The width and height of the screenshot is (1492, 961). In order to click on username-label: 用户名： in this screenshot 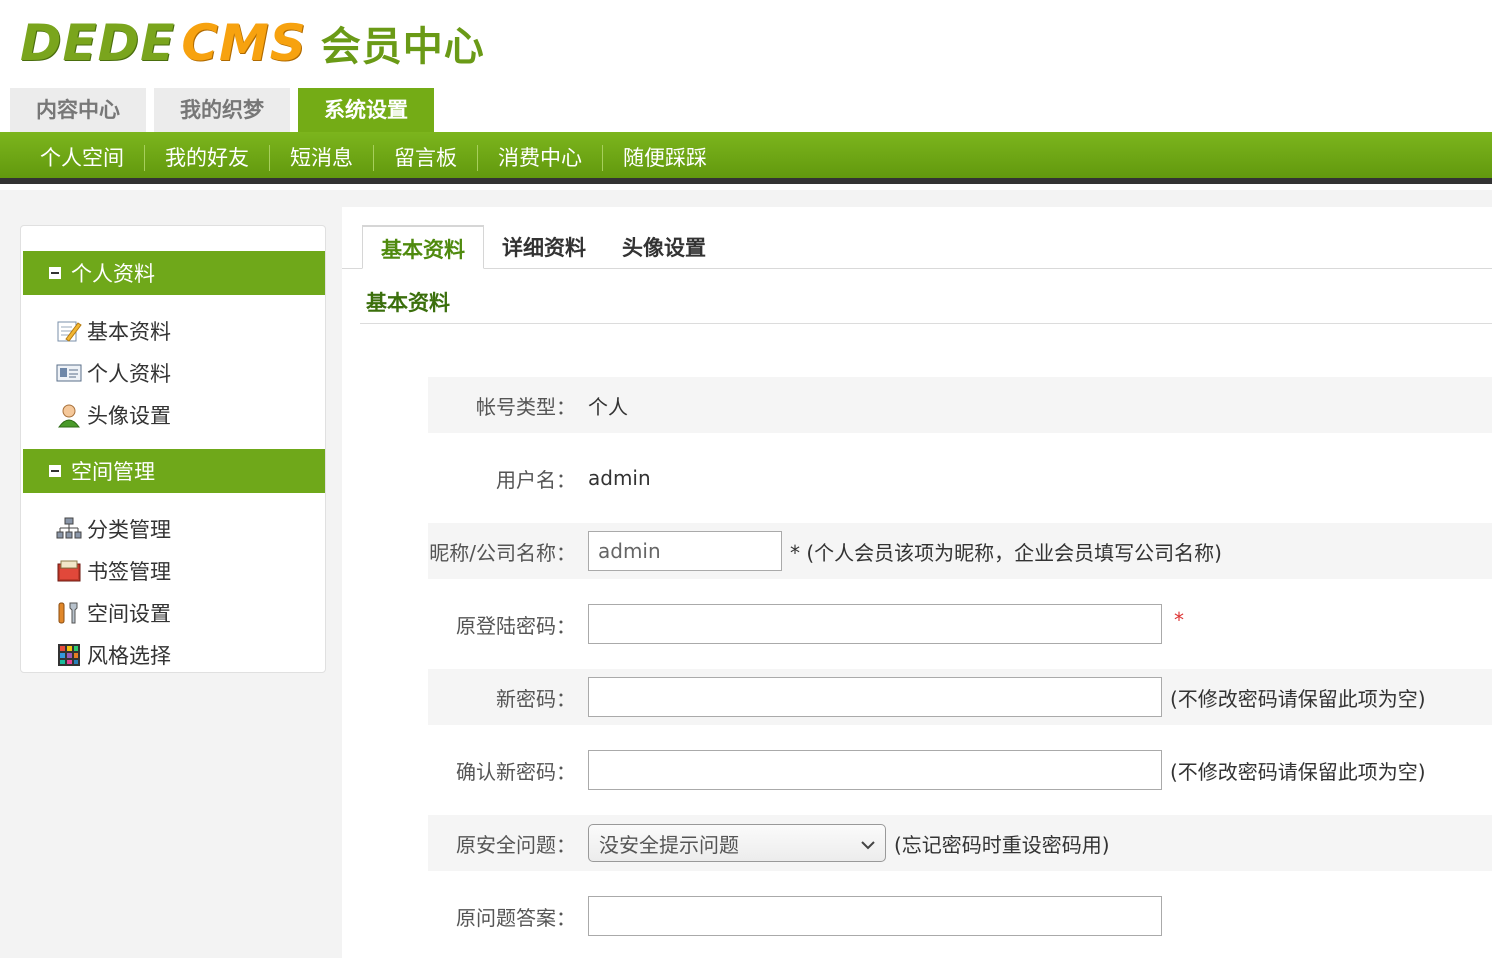, I will do `click(536, 479)`.